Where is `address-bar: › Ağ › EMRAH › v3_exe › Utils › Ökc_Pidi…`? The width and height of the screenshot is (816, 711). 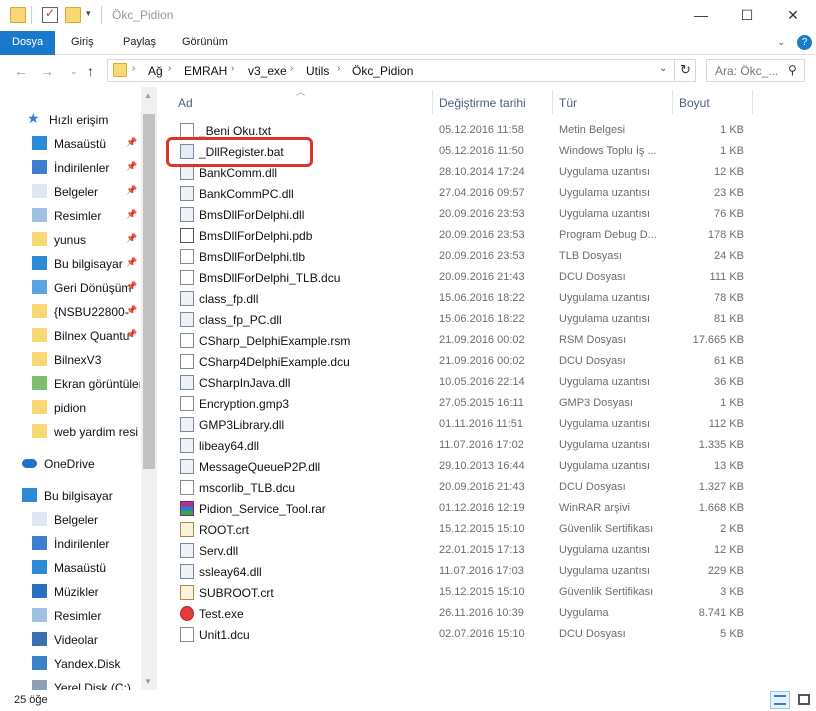
address-bar: › Ağ › EMRAH › v3_exe › Utils › Ökc_Pidi… is located at coordinates (401, 70).